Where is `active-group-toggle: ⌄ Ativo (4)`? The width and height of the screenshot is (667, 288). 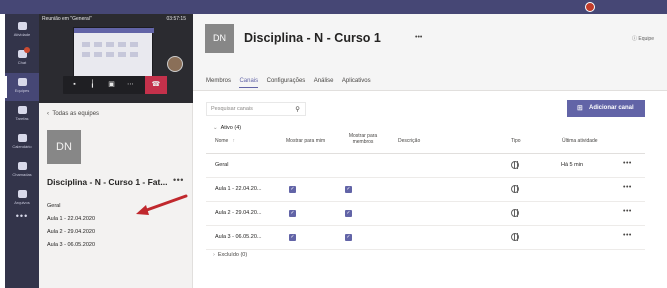 active-group-toggle: ⌄ Ativo (4) is located at coordinates (227, 128).